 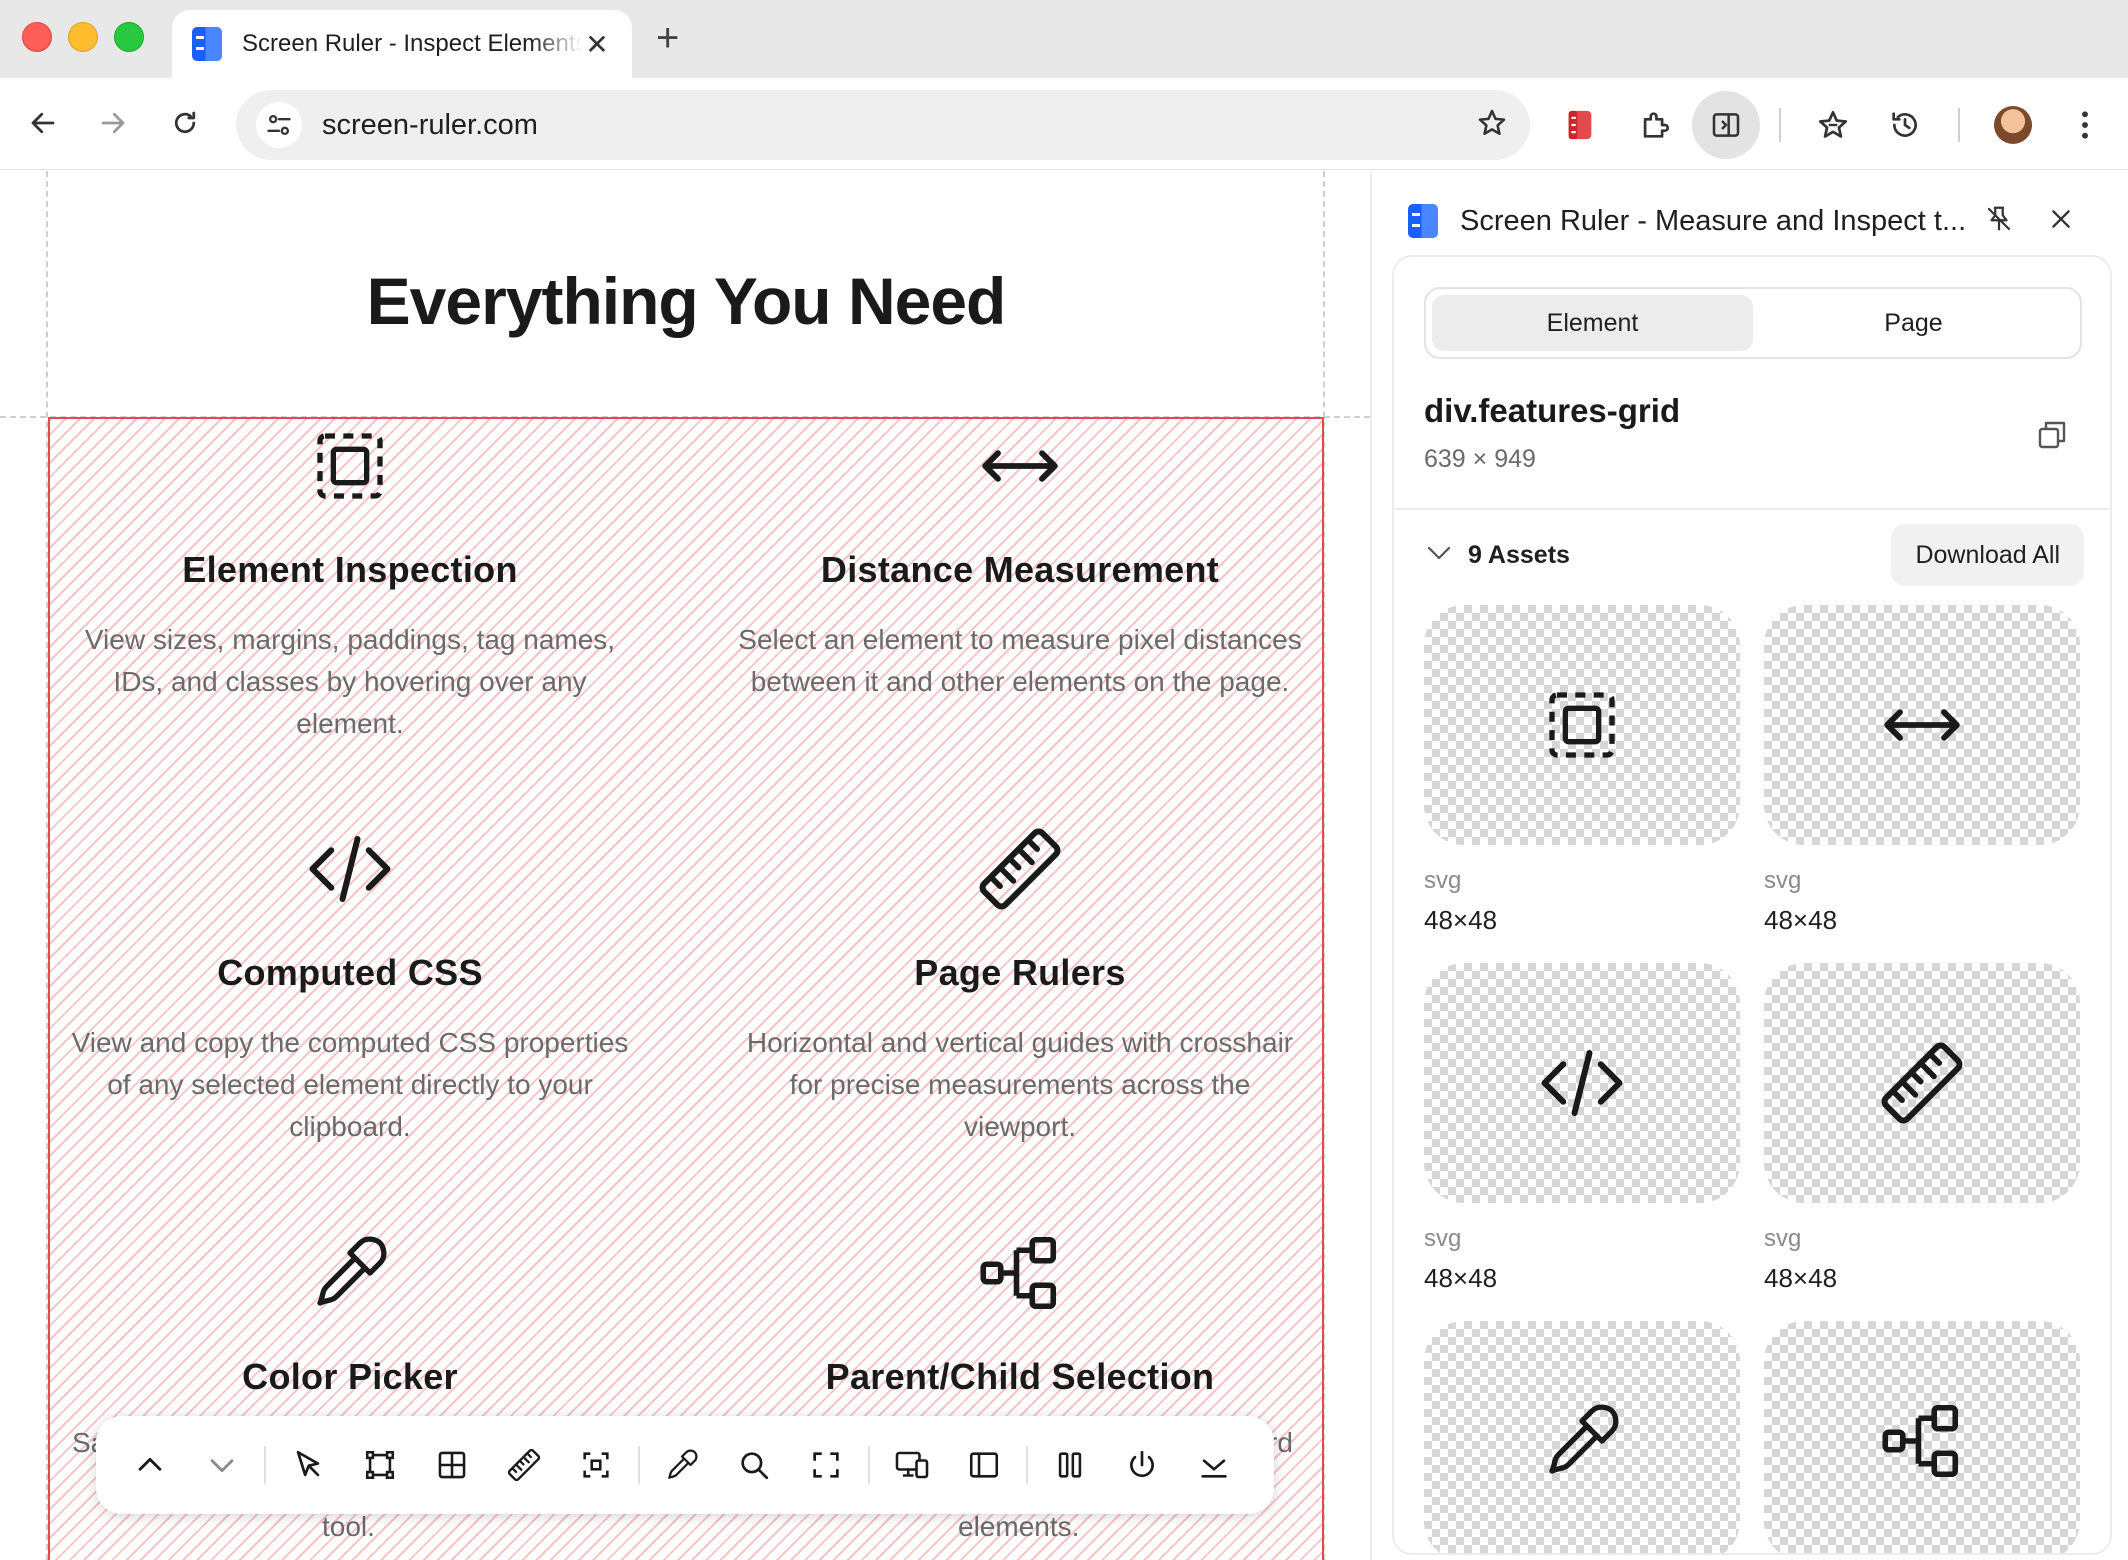 I want to click on close-panel-icon, so click(x=2061, y=221).